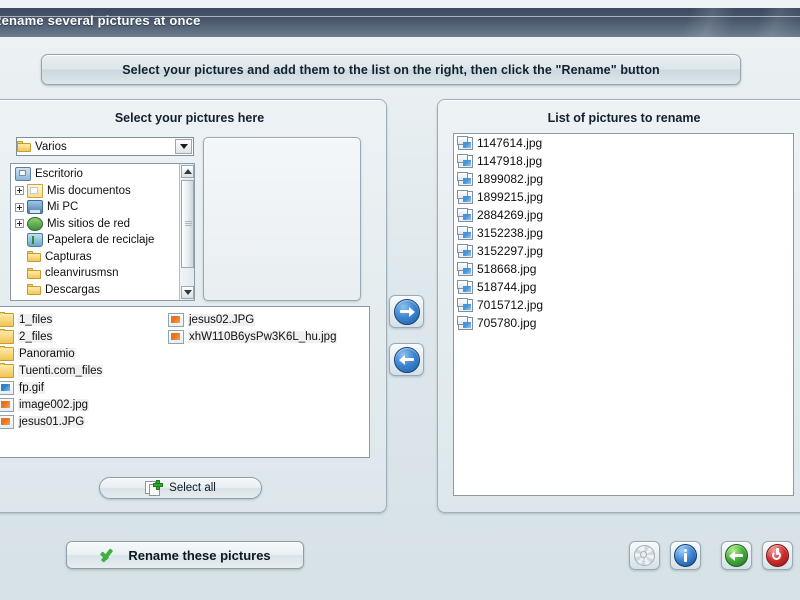 The width and height of the screenshot is (800, 600). I want to click on tree-item-label: Escritorio, so click(59, 174).